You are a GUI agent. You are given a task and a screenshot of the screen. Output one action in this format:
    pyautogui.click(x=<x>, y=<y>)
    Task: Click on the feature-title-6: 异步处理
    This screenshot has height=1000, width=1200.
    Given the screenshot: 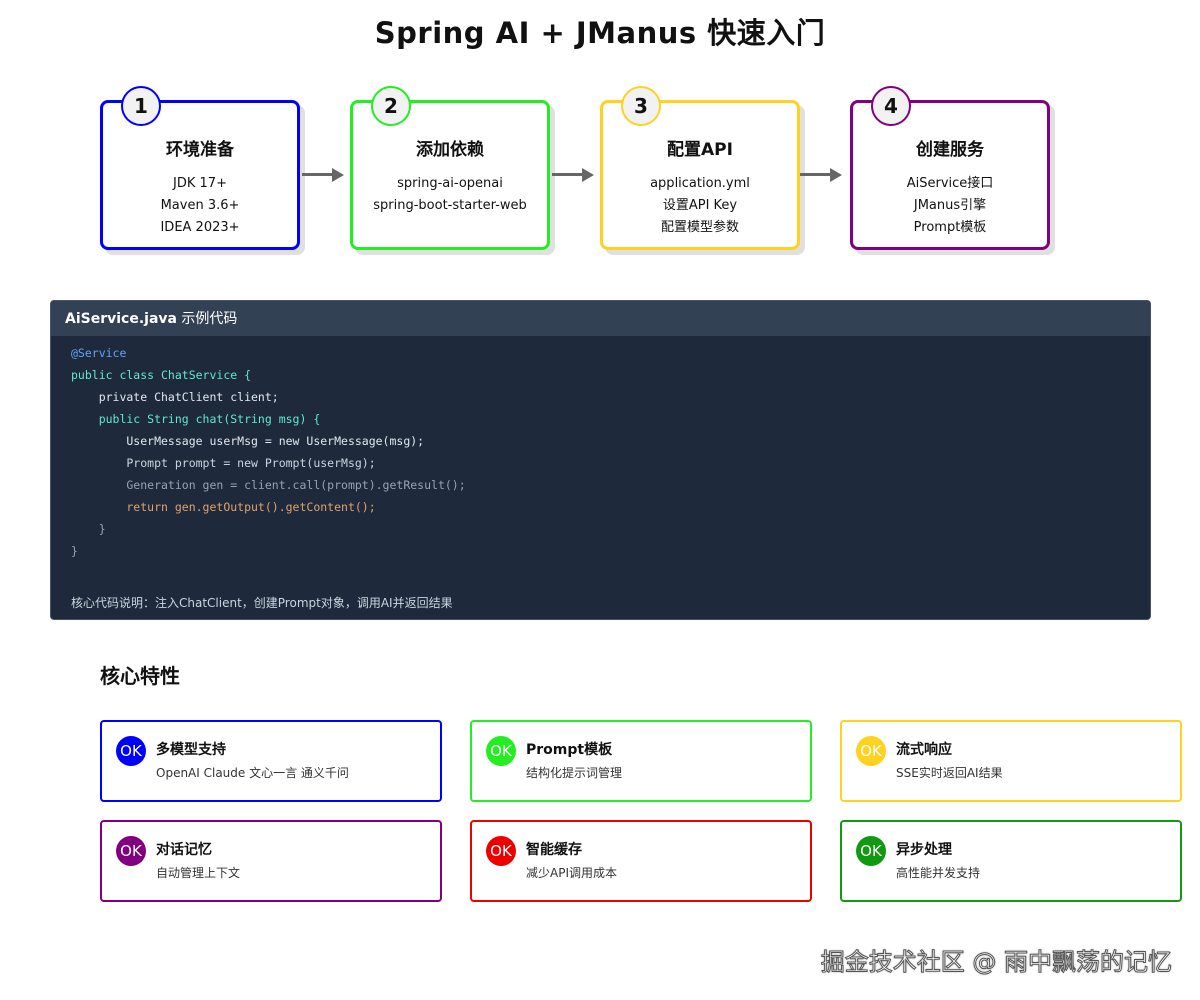 What is the action you would take?
    pyautogui.click(x=924, y=850)
    